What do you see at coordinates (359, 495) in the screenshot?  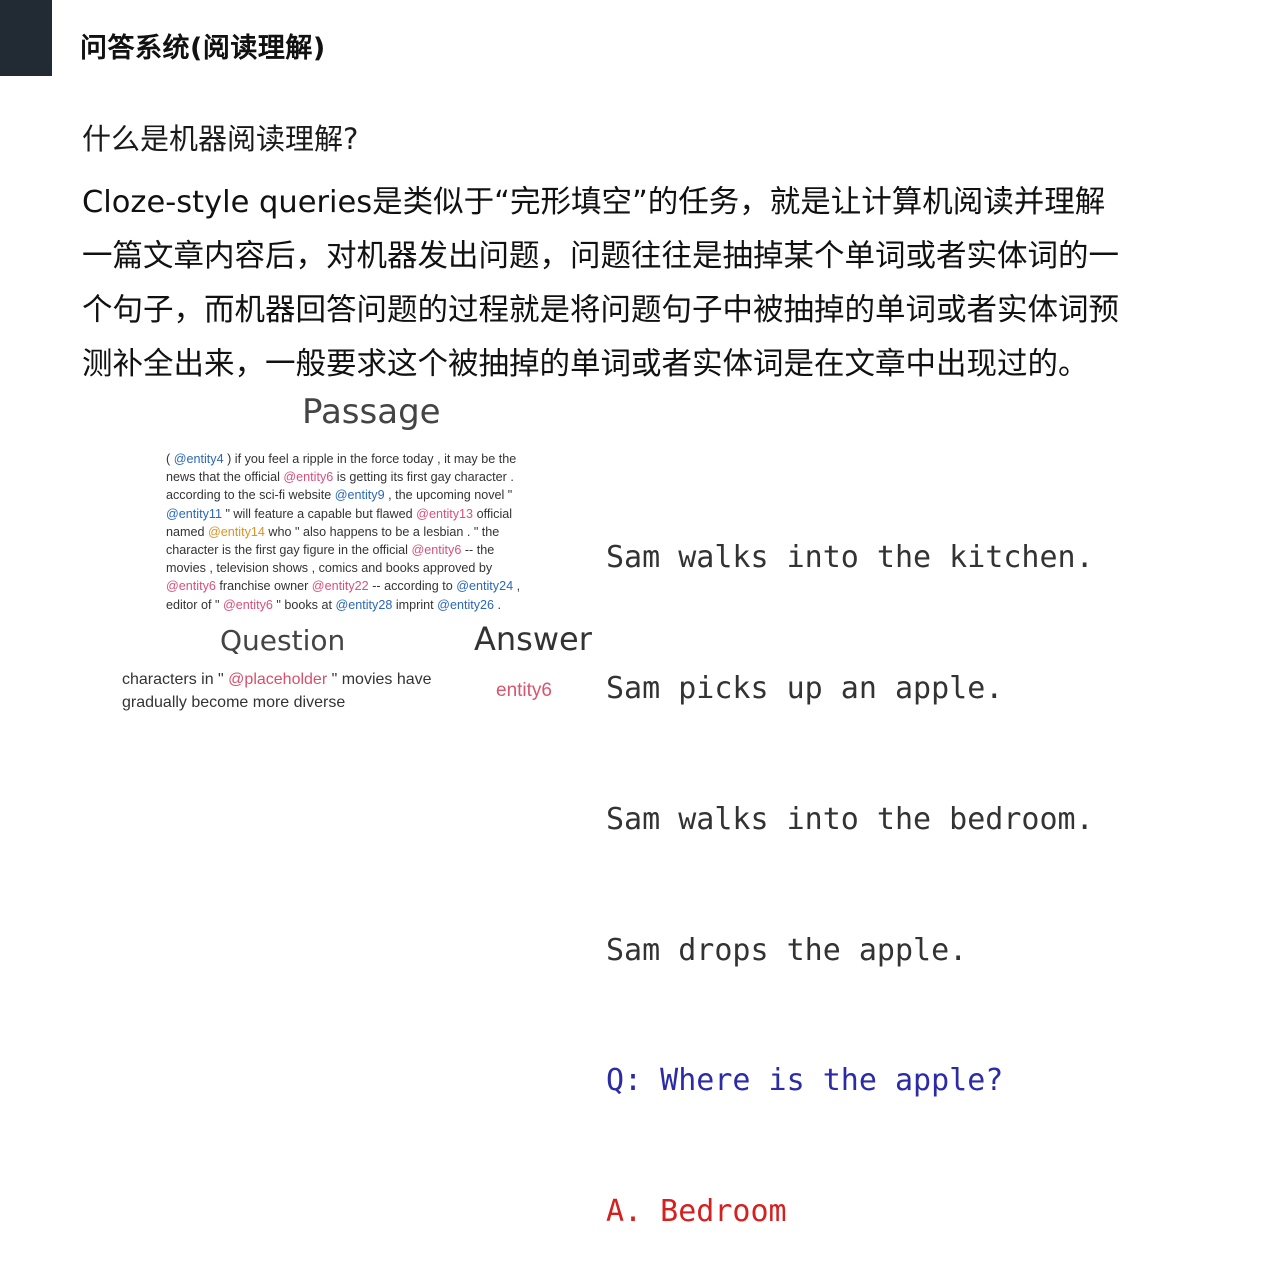 I see `entity-tag: @entity9` at bounding box center [359, 495].